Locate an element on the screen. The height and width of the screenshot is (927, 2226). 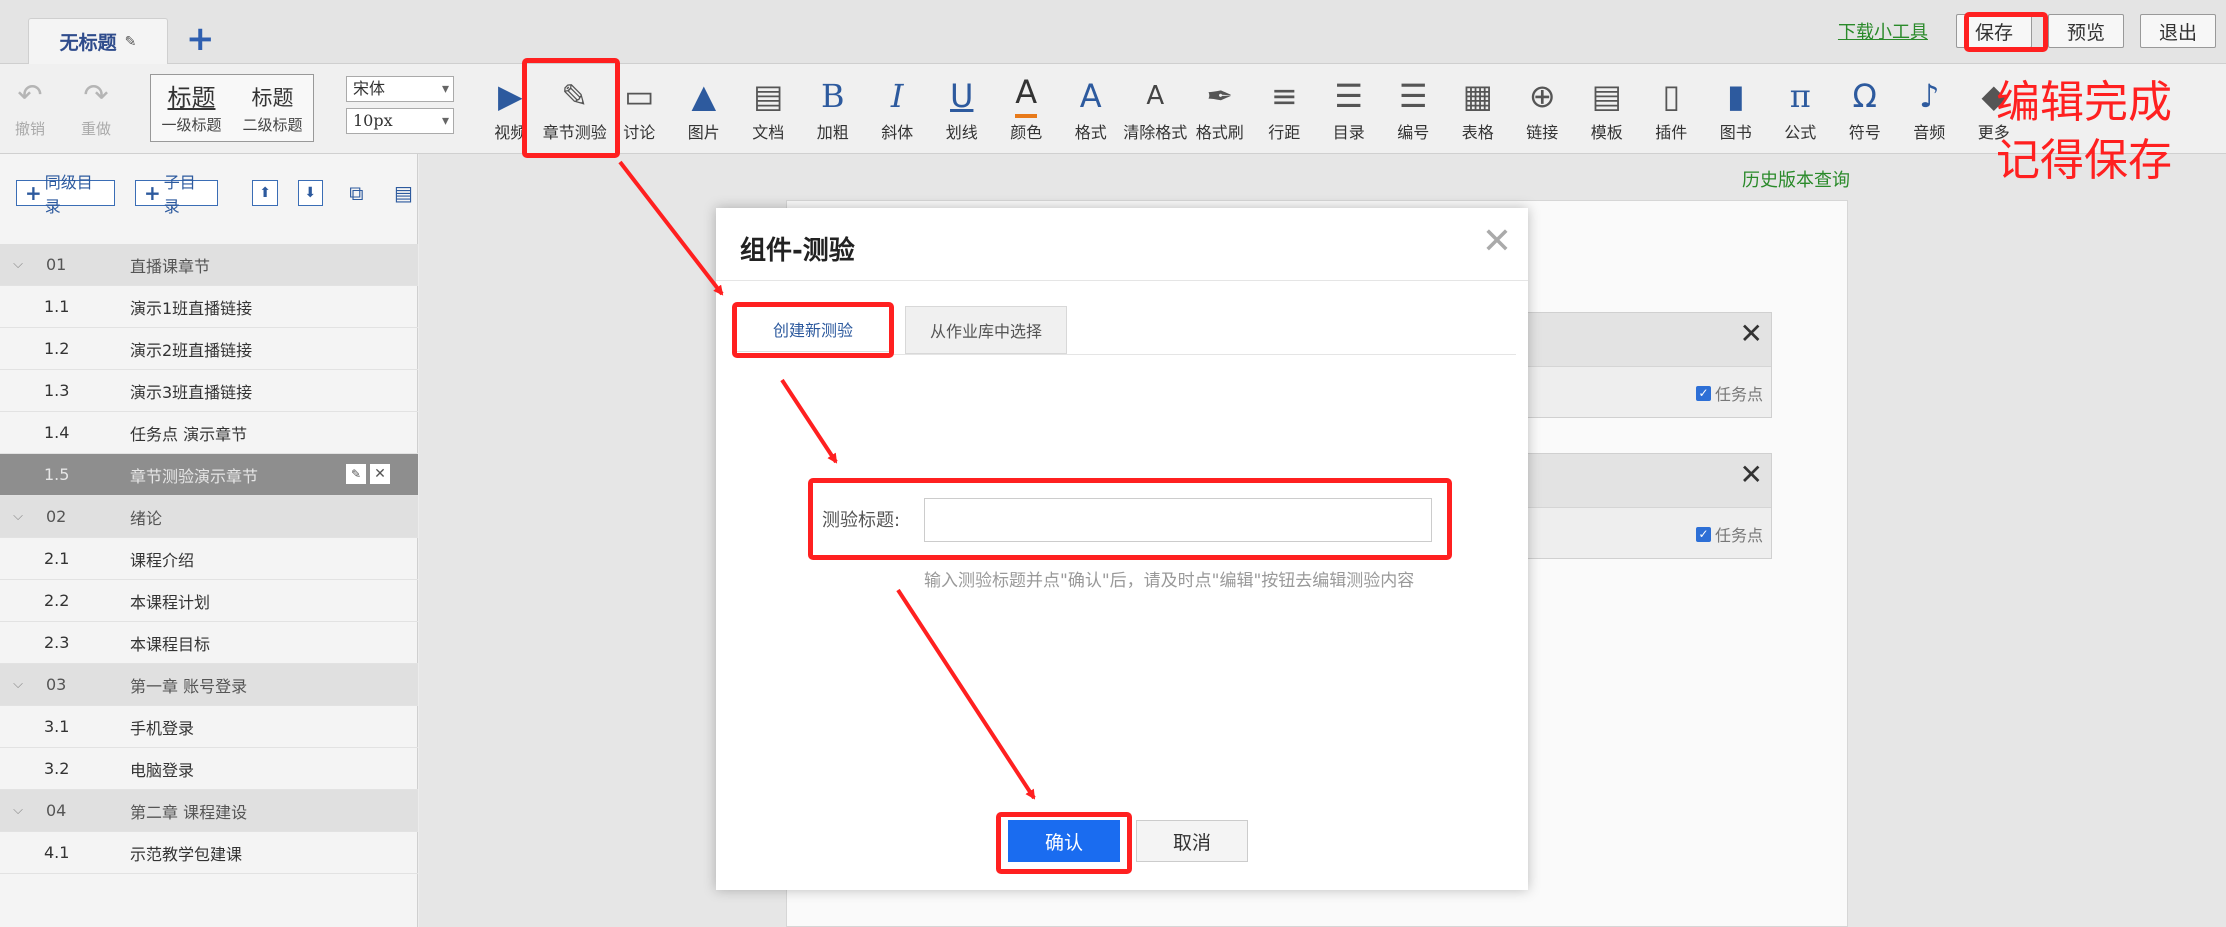
undo-label: 撤销 is located at coordinates (29, 129).